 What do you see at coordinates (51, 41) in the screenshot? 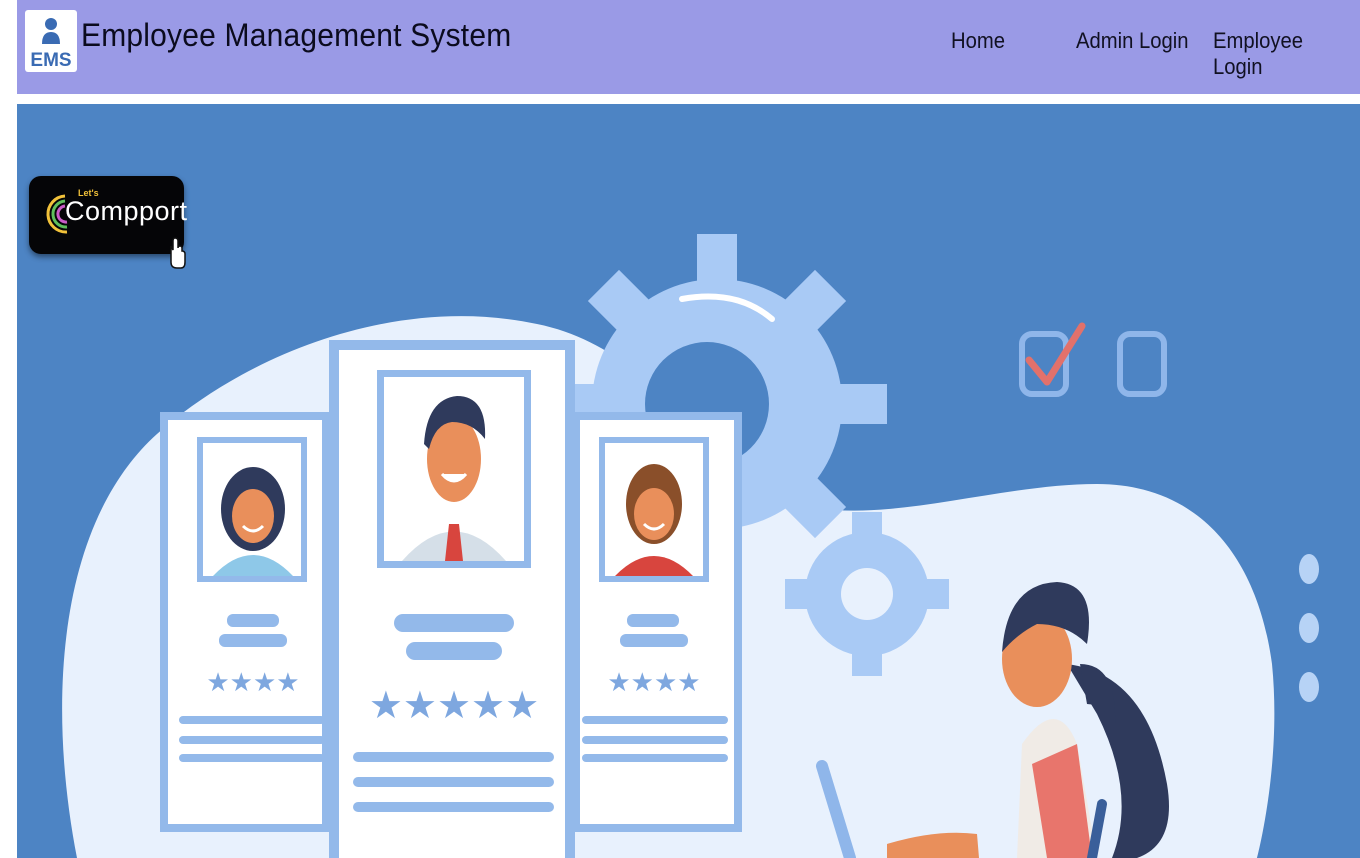
I see `ems-logo-icon: EMS` at bounding box center [51, 41].